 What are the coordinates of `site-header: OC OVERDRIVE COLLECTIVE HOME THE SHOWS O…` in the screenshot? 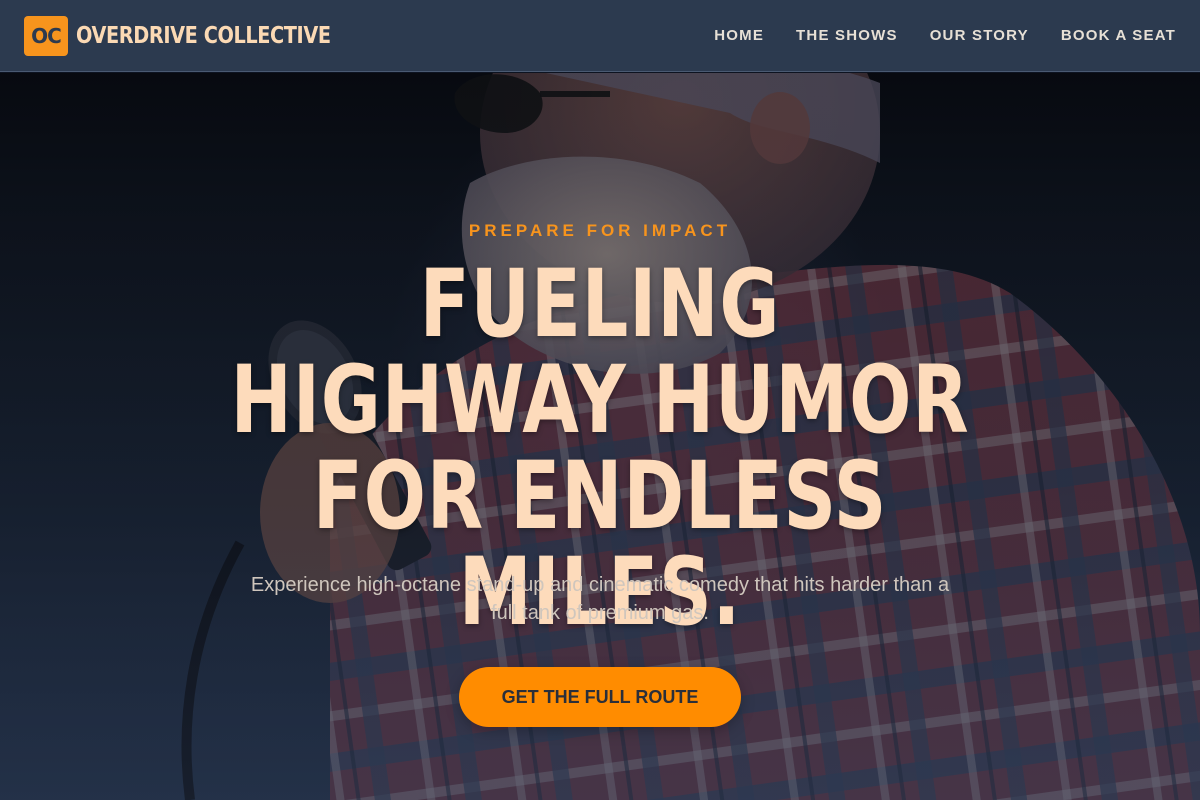 It's located at (600, 36).